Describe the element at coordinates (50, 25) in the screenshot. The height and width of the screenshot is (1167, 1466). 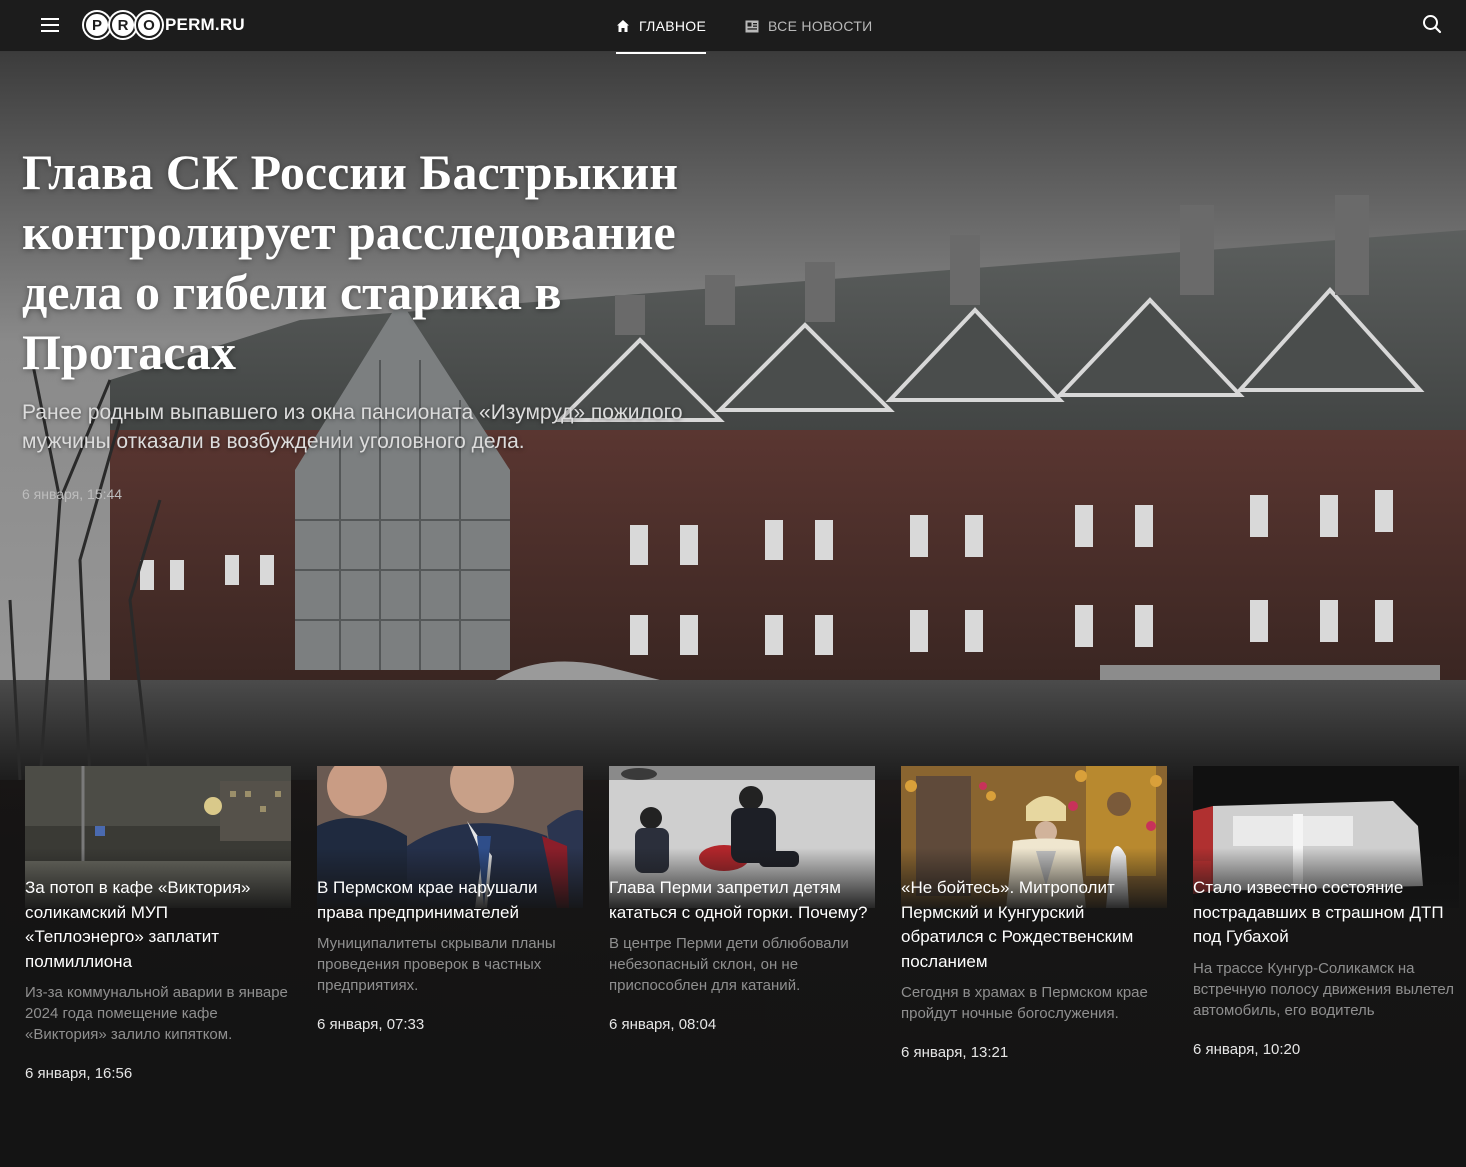
I see `hamburger-menu-icon` at that location.